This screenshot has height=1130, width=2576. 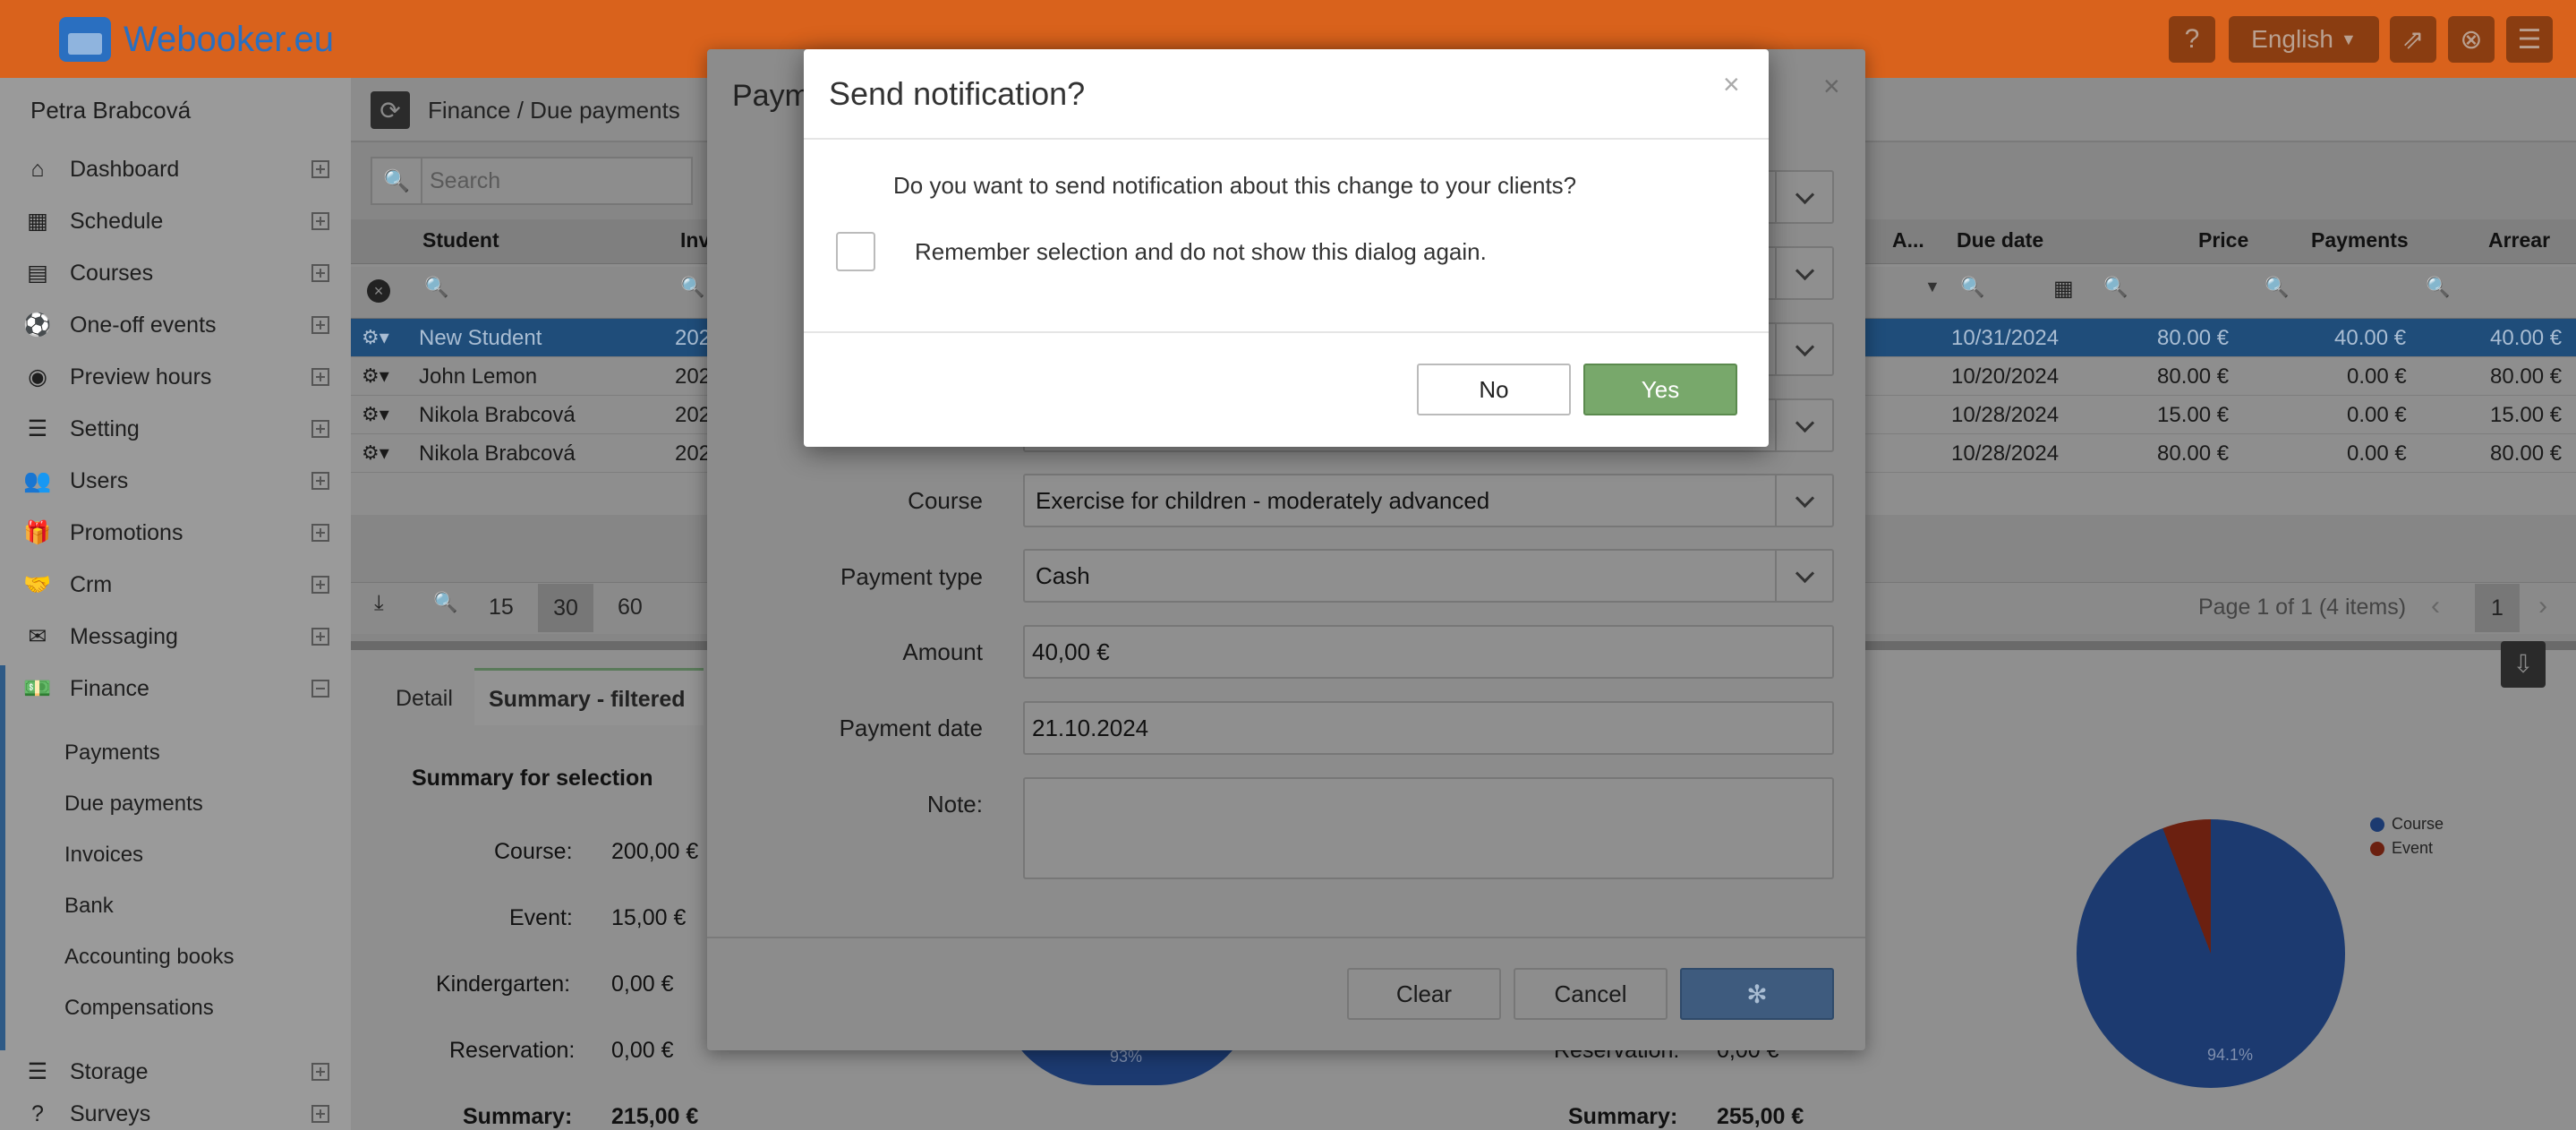 I want to click on save-button: ✻, so click(x=1757, y=994).